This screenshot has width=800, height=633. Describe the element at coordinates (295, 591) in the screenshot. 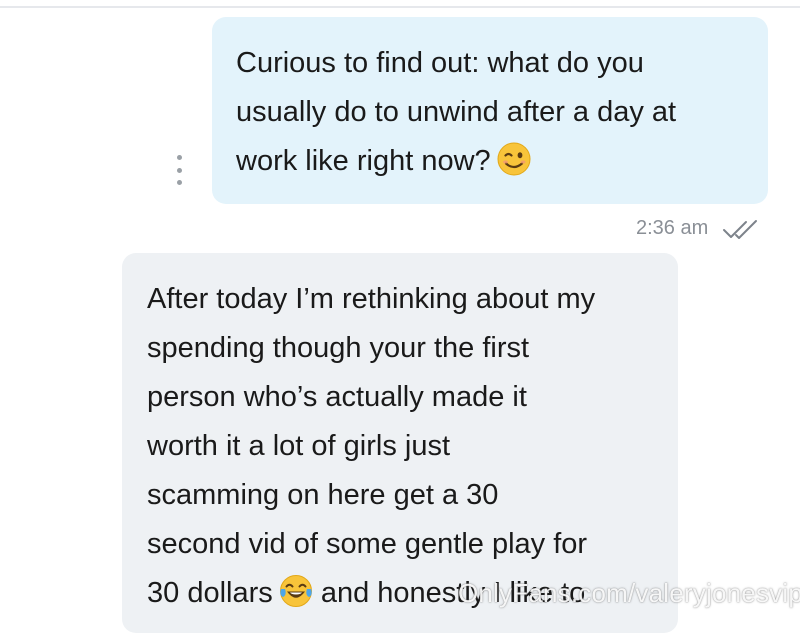

I see `face-with-tears-of-joy-icon` at that location.